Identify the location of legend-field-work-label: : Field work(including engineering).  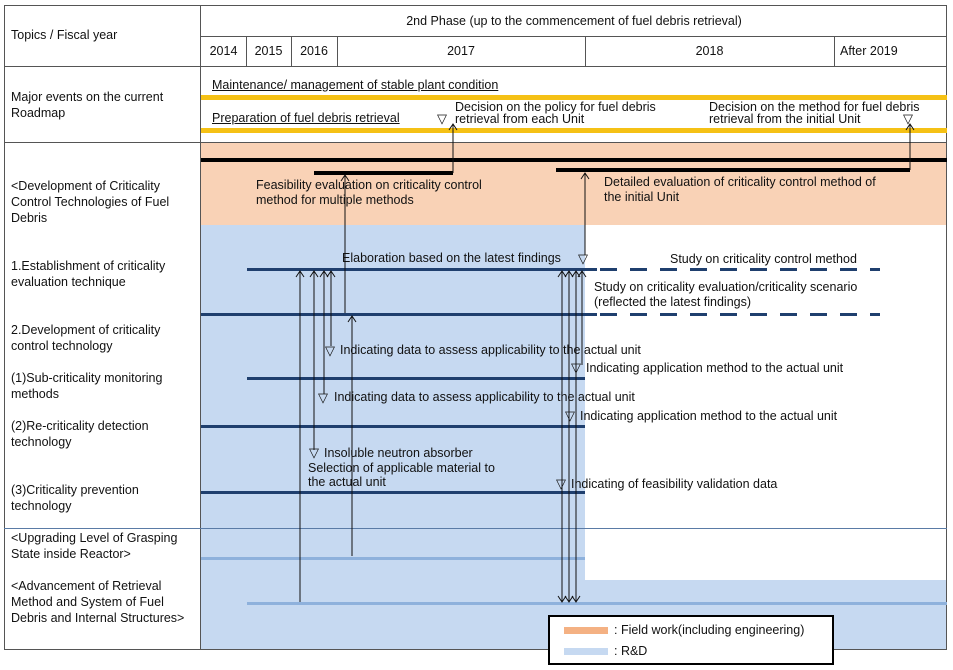
(709, 630).